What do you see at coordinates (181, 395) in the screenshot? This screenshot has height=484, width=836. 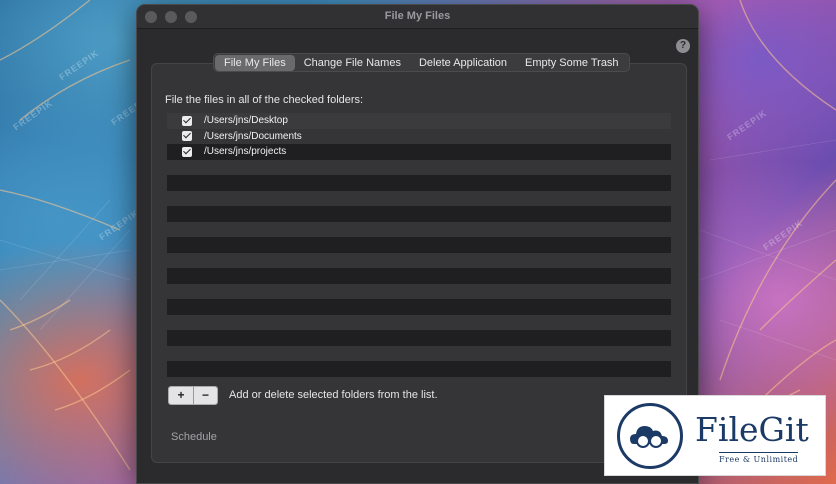 I see `add-folder-button: +` at bounding box center [181, 395].